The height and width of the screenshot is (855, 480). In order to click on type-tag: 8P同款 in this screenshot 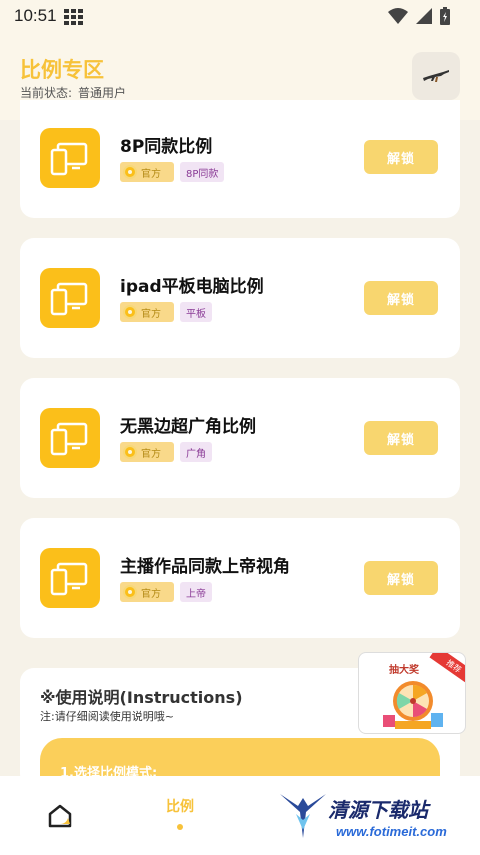, I will do `click(202, 172)`.